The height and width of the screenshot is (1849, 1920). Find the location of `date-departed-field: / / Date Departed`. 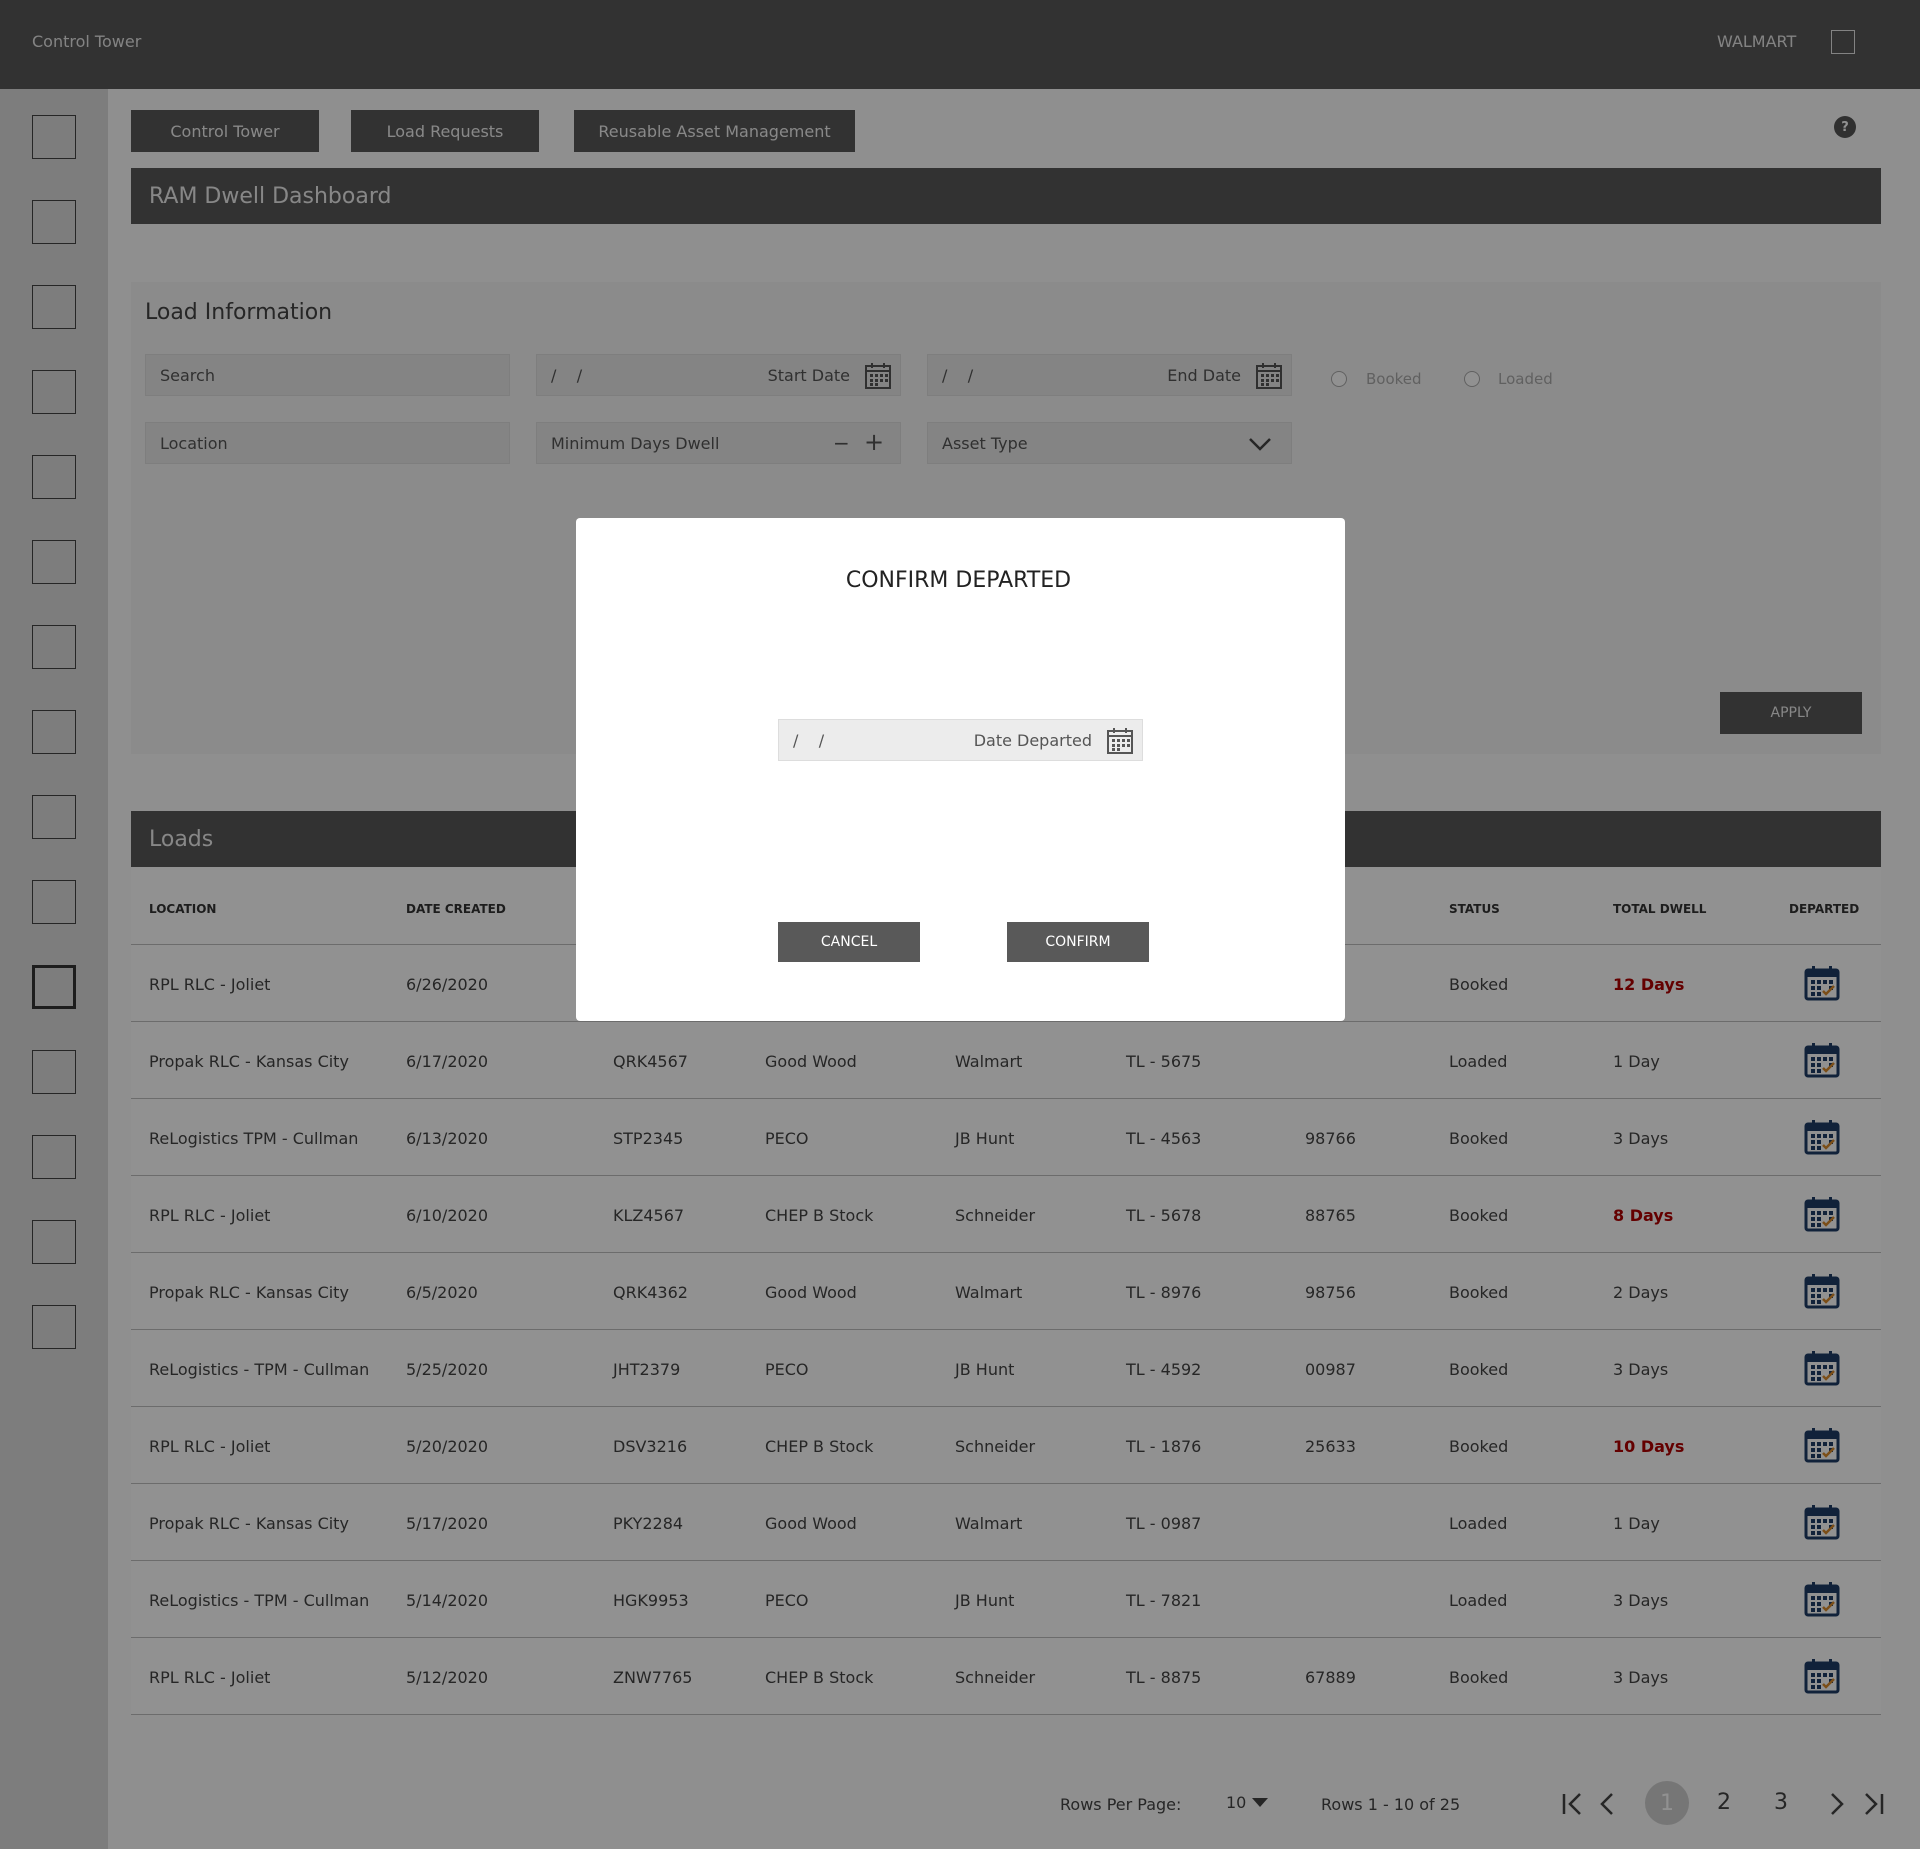

date-departed-field: / / Date Departed is located at coordinates (960, 740).